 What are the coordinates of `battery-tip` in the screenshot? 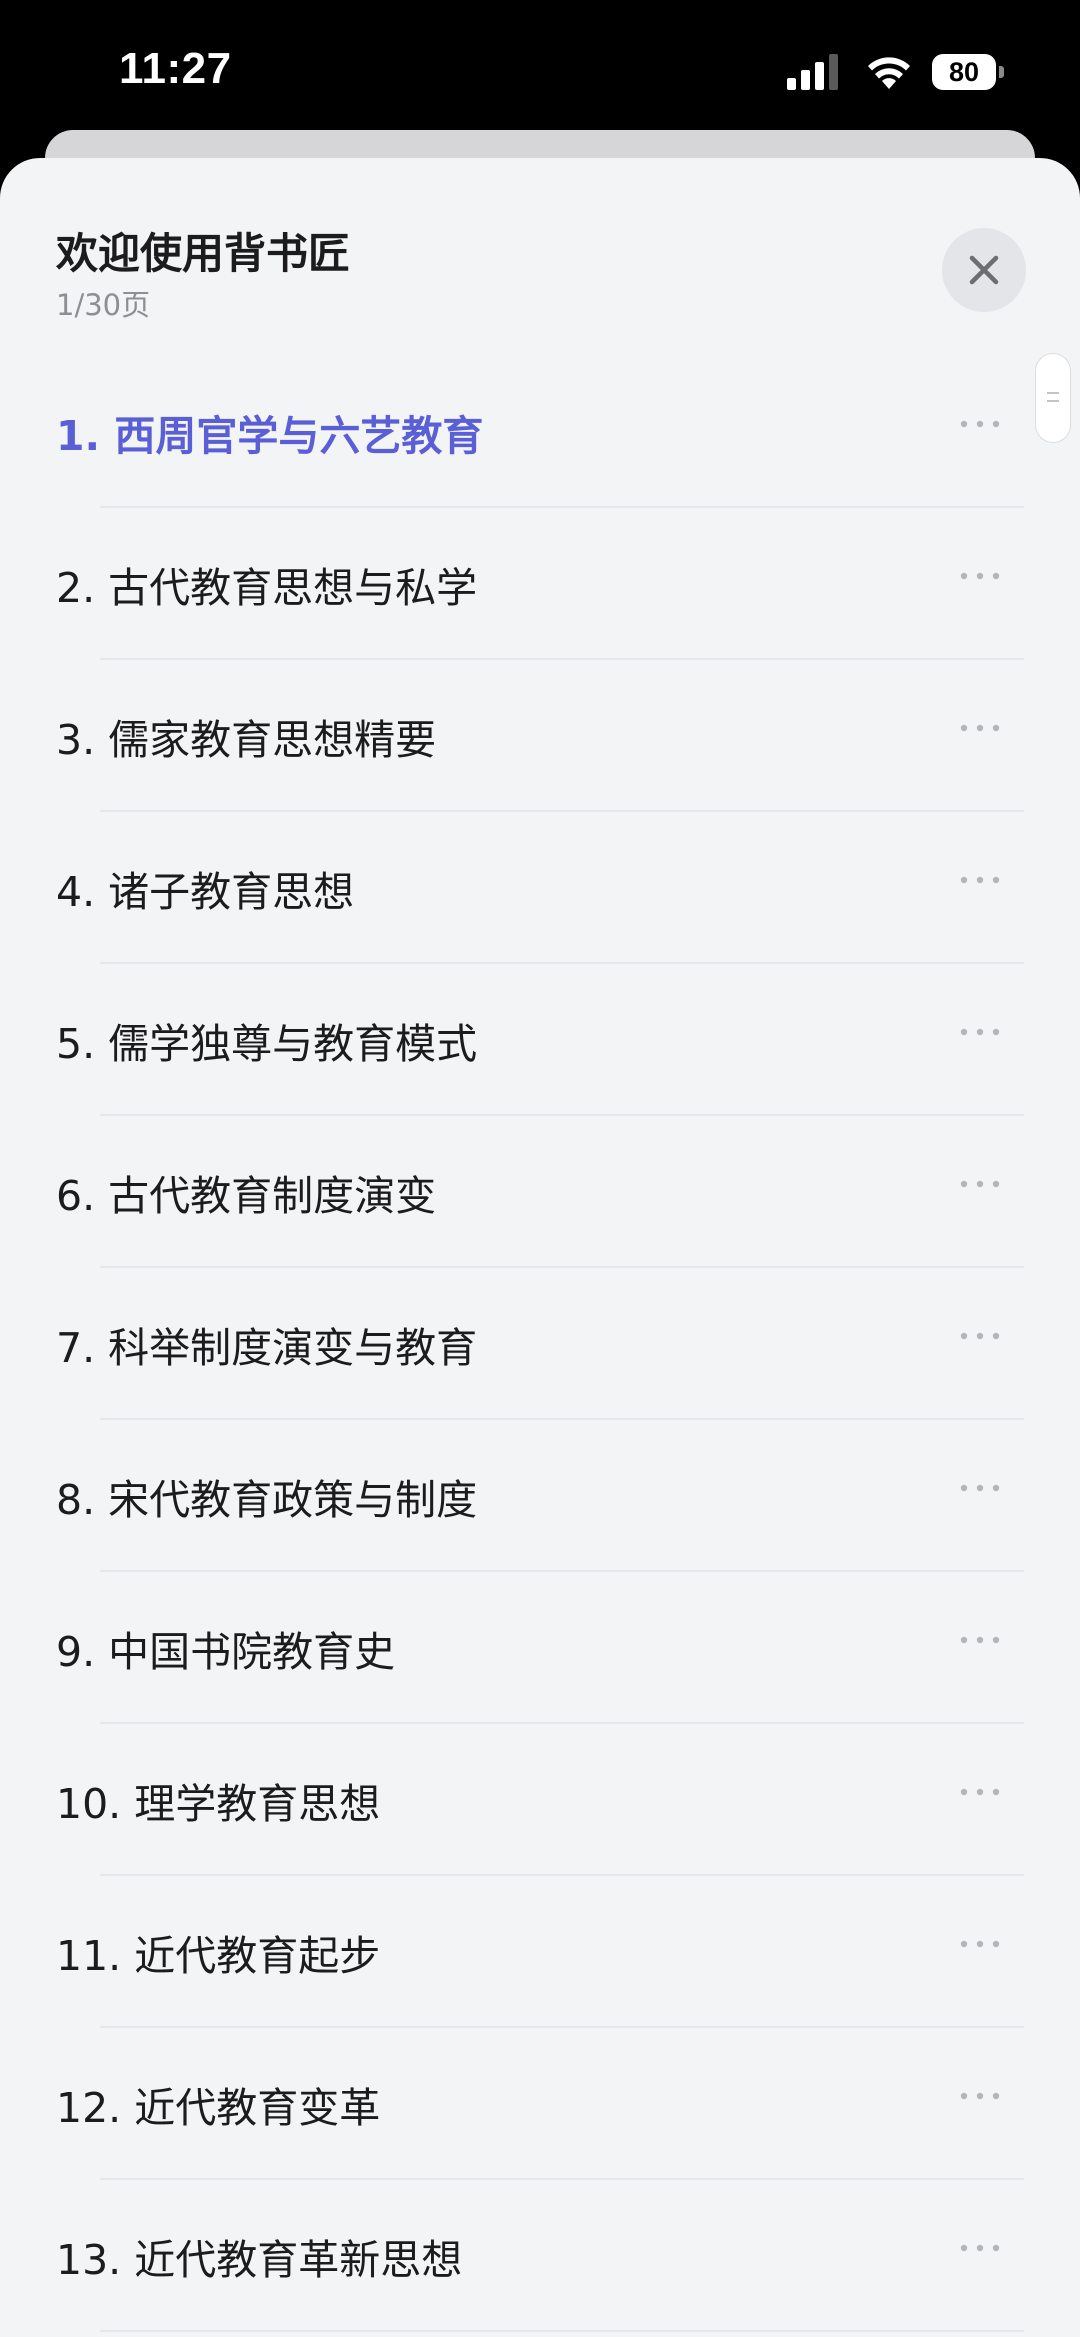 It's located at (1001, 72).